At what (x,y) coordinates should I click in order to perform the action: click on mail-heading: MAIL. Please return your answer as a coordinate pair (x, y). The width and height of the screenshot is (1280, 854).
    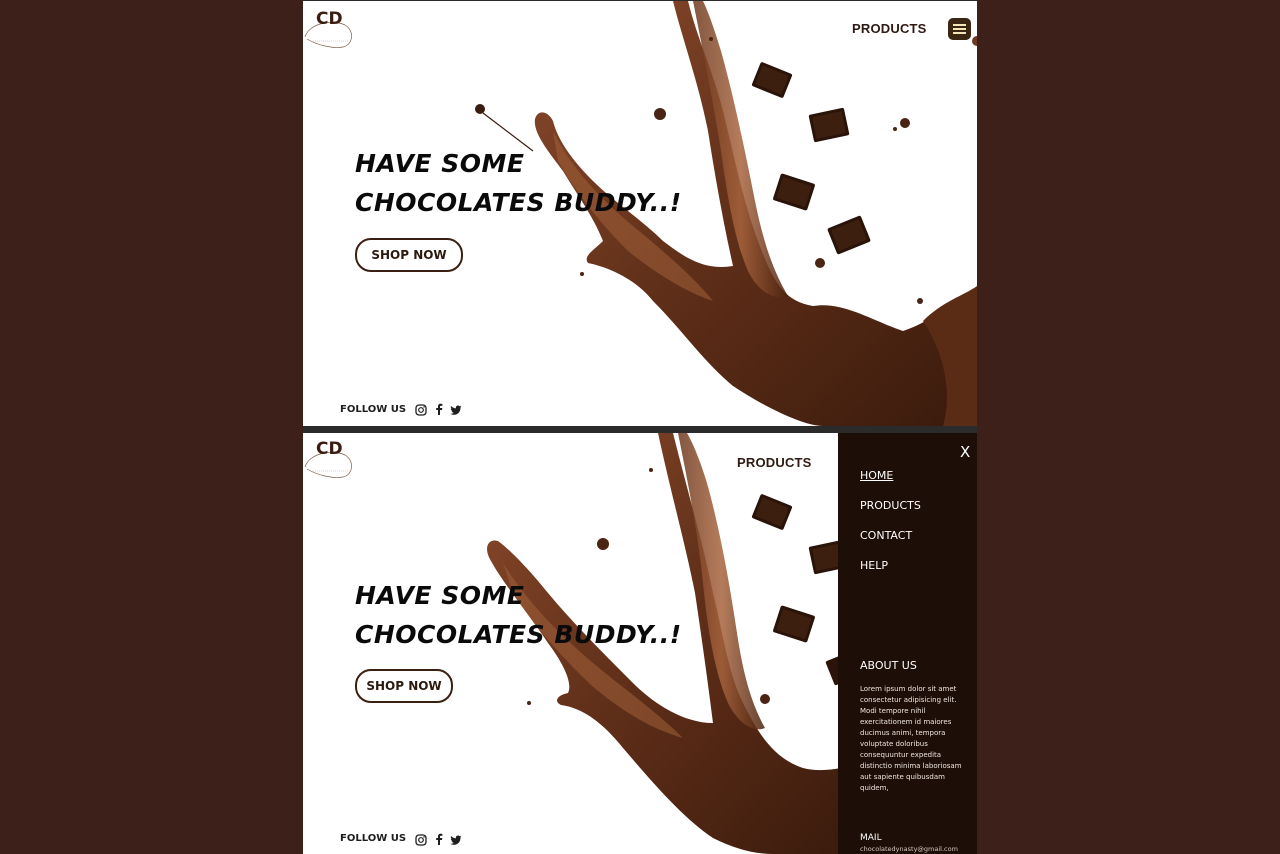
    Looking at the image, I should click on (871, 838).